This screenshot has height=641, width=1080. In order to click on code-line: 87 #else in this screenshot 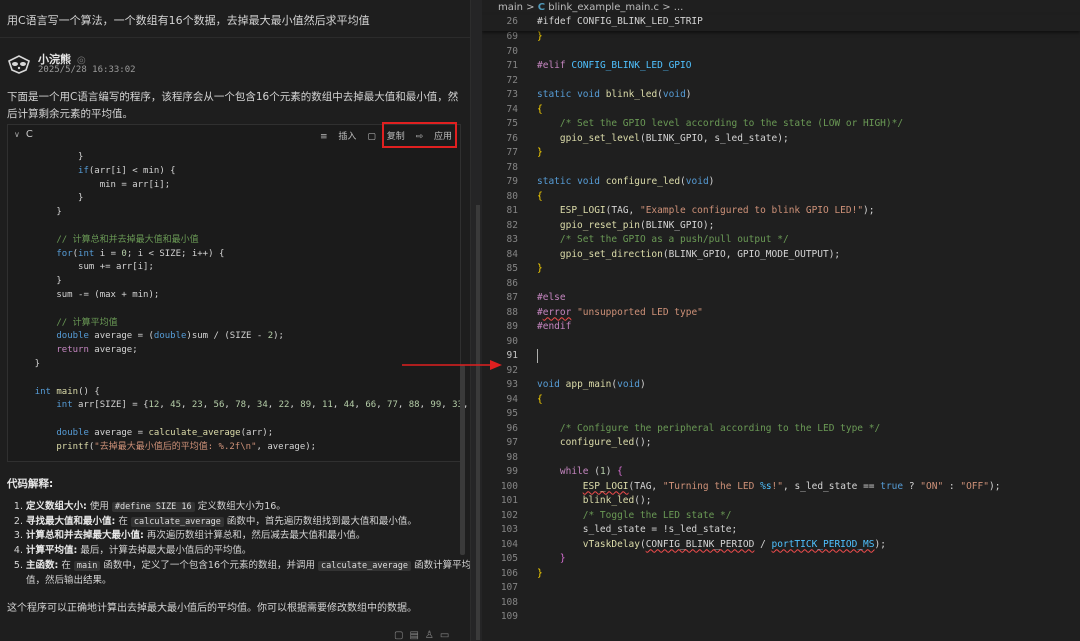, I will do `click(536, 297)`.